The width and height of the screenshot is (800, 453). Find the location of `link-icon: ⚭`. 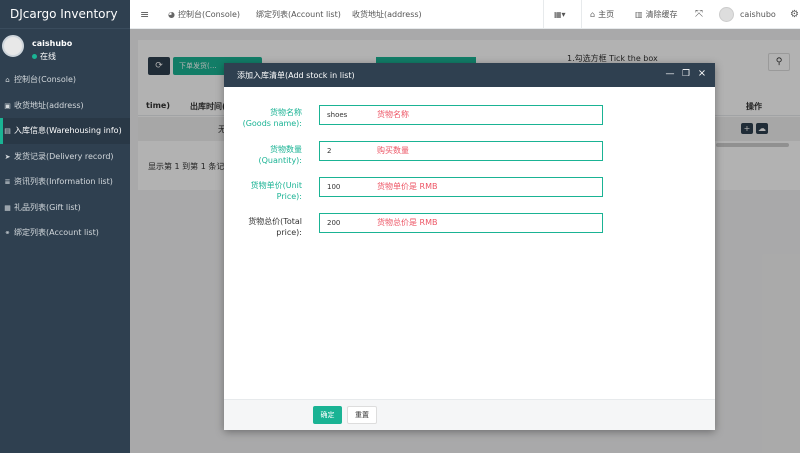

link-icon: ⚭ is located at coordinates (7, 233).